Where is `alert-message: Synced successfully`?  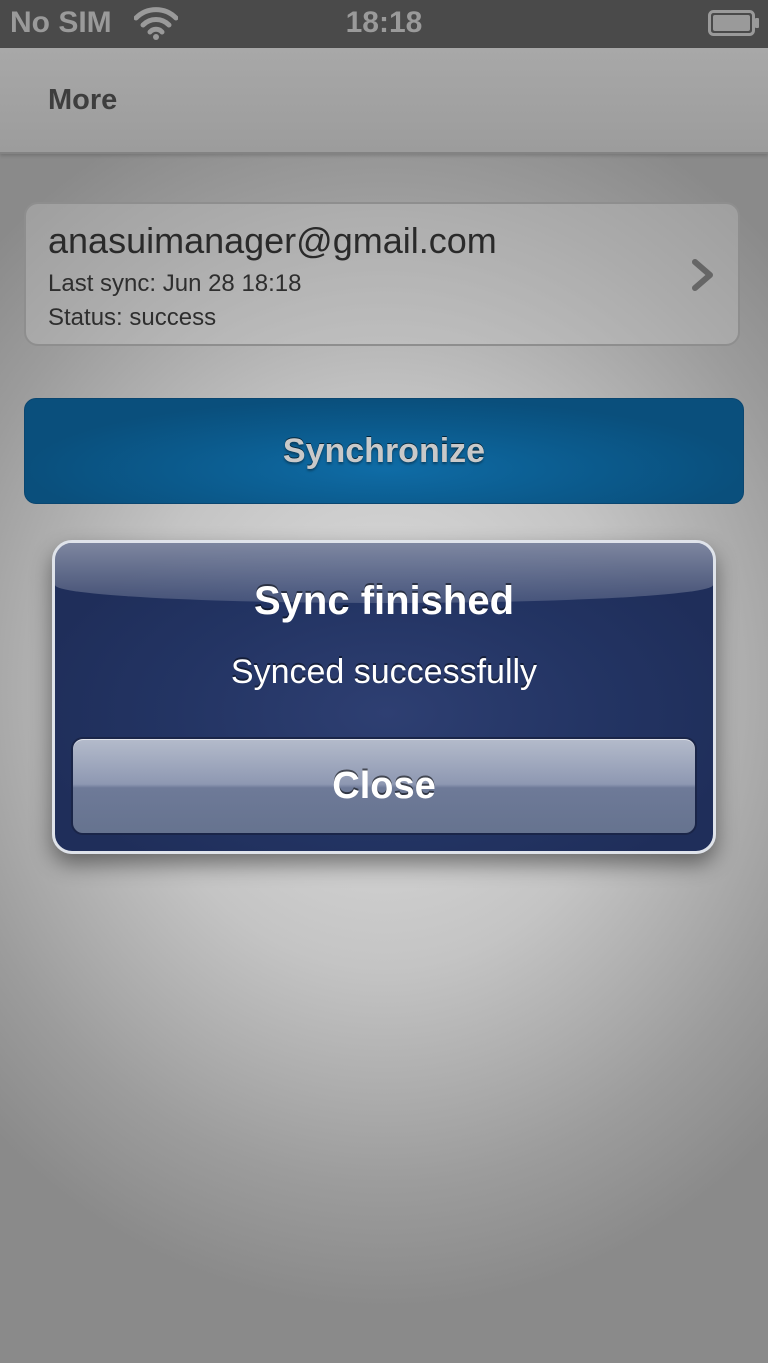
alert-message: Synced successfully is located at coordinates (384, 672).